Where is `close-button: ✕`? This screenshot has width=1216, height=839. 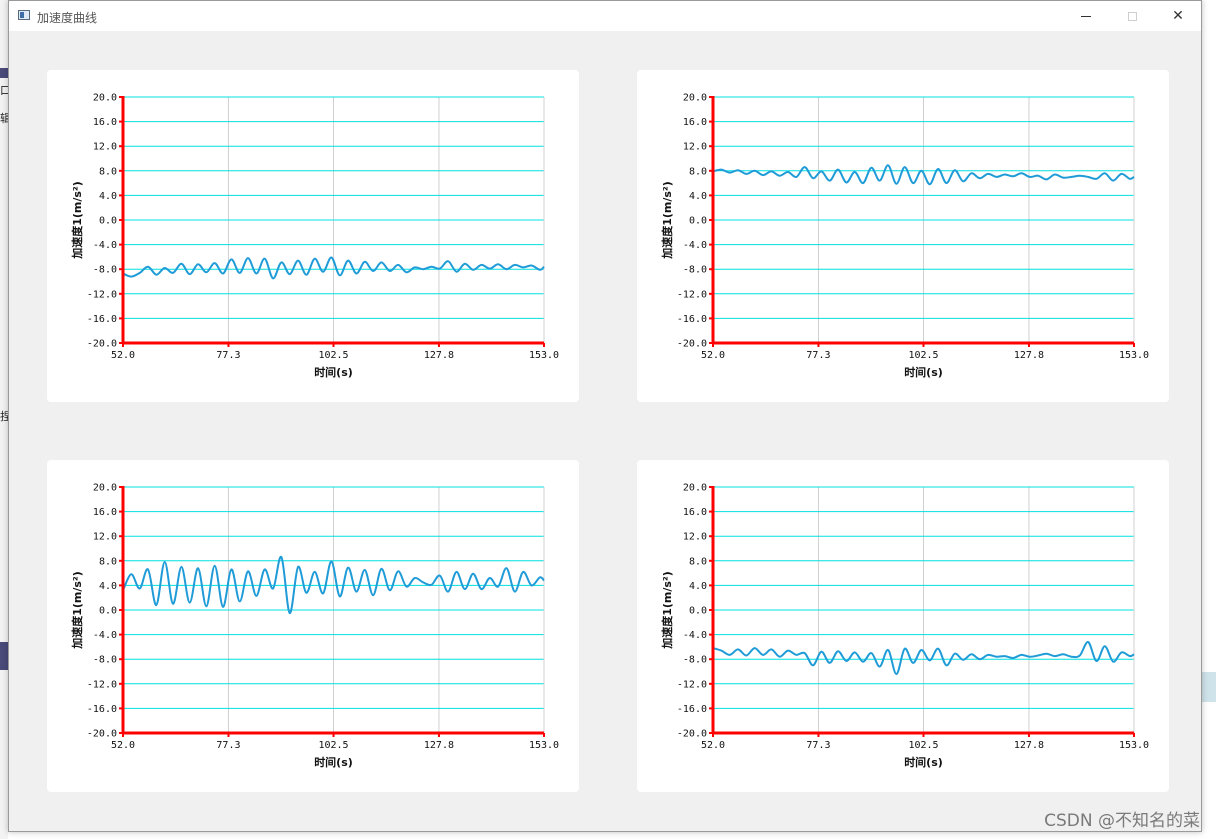 close-button: ✕ is located at coordinates (1178, 16).